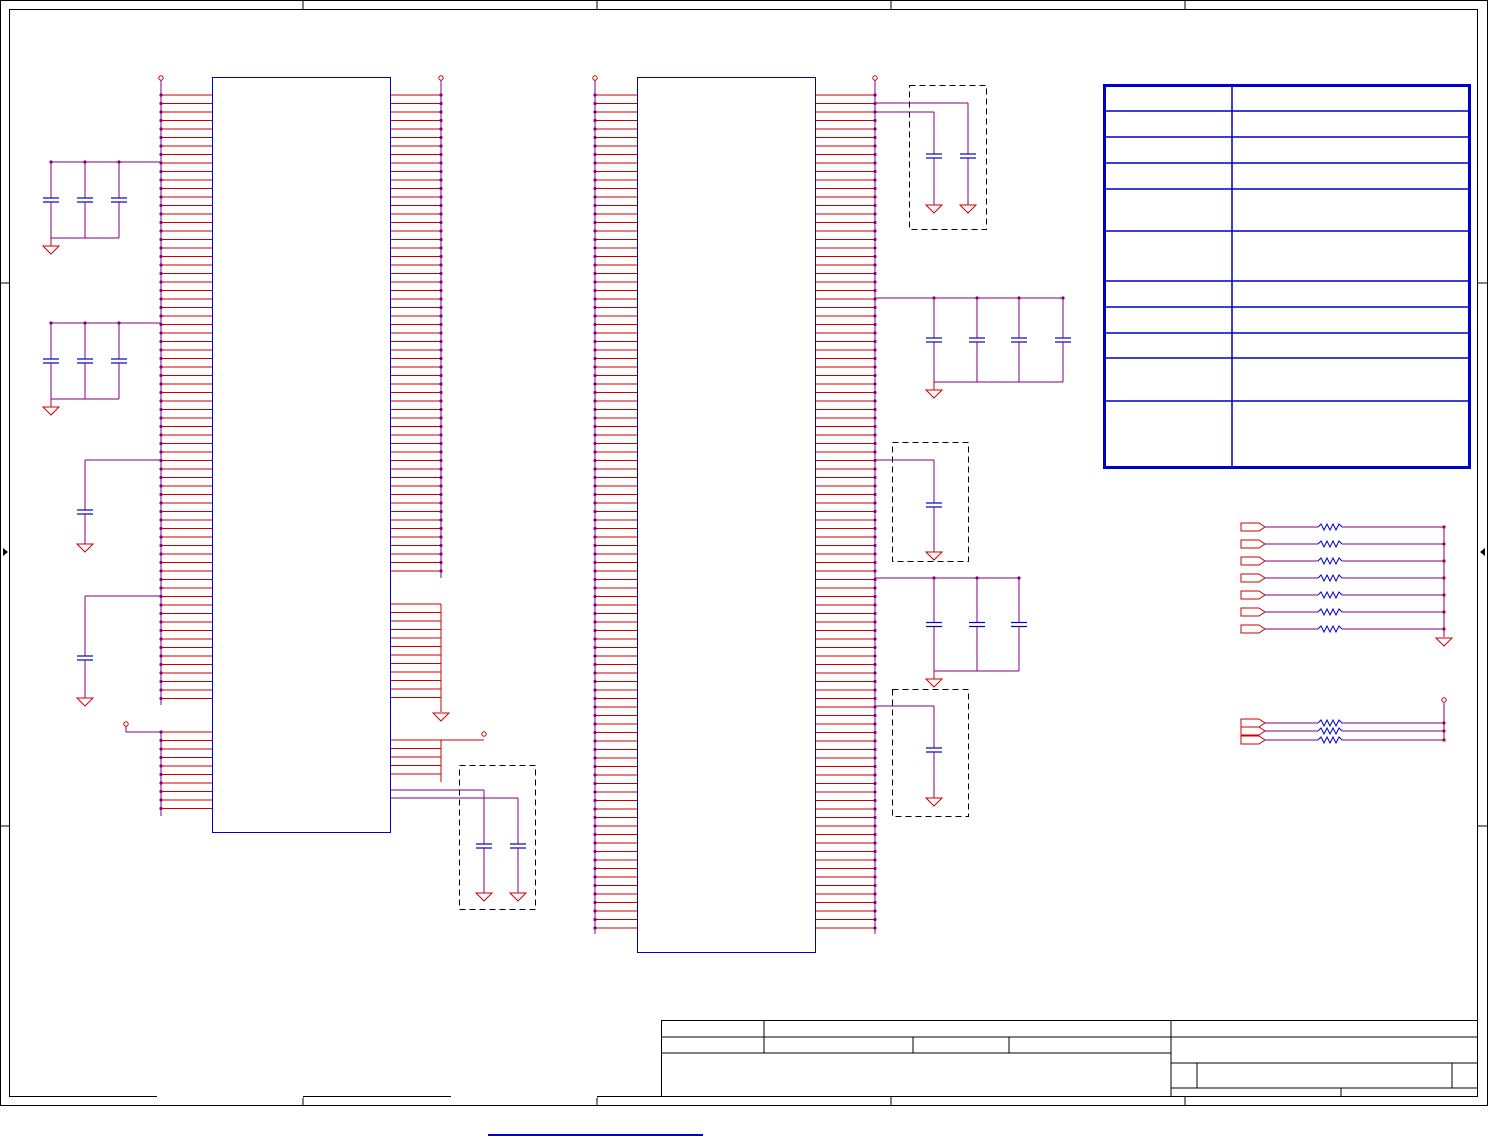 The height and width of the screenshot is (1136, 1488). What do you see at coordinates (595, 1128) in the screenshot?
I see `hyperlink-underline` at bounding box center [595, 1128].